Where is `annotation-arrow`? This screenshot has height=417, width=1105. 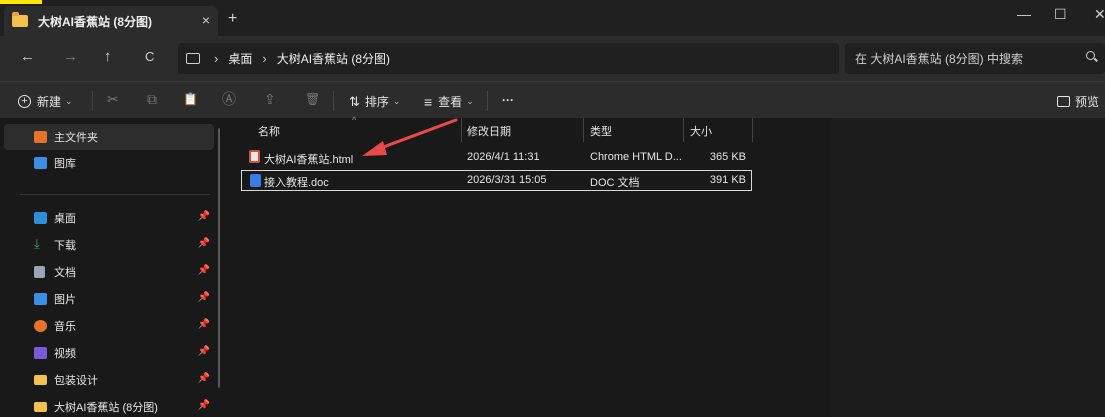
annotation-arrow is located at coordinates (410, 137).